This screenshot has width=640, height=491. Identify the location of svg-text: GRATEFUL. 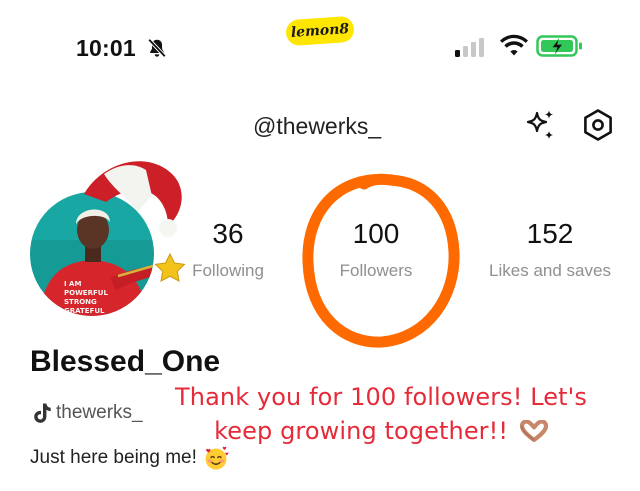
(84, 311).